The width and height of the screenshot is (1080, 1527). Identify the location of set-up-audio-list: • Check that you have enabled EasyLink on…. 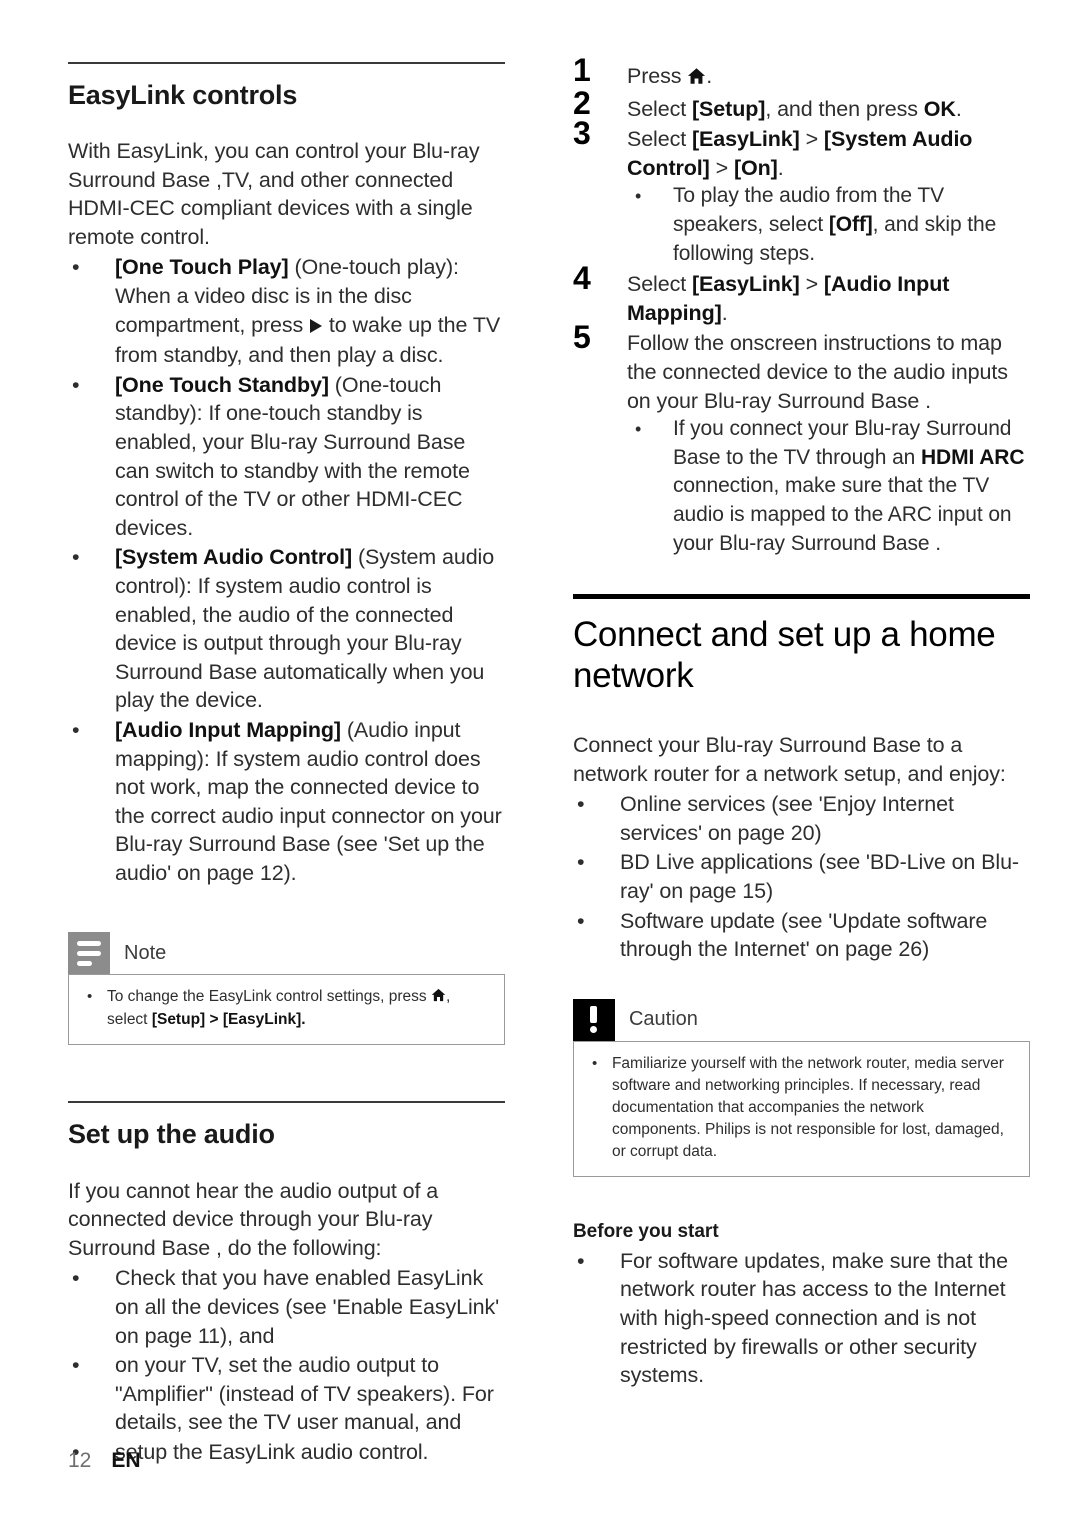
(286, 1365).